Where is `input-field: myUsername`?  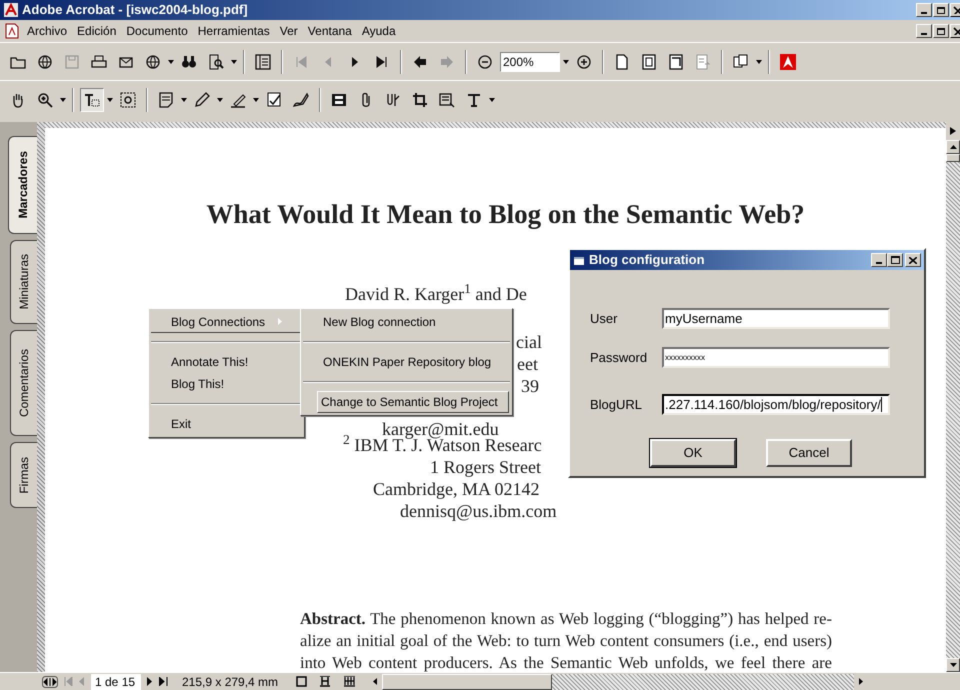
input-field: myUsername is located at coordinates (776, 318).